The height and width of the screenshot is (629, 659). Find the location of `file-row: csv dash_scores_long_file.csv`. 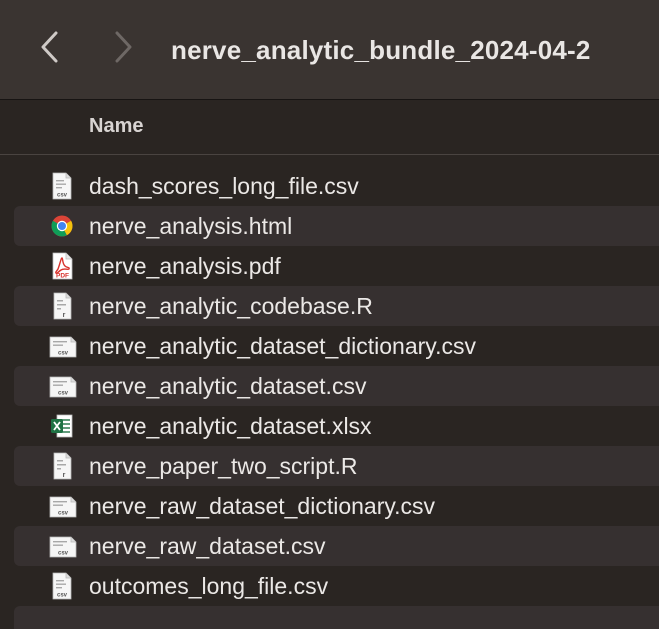

file-row: csv dash_scores_long_file.csv is located at coordinates (336, 186).